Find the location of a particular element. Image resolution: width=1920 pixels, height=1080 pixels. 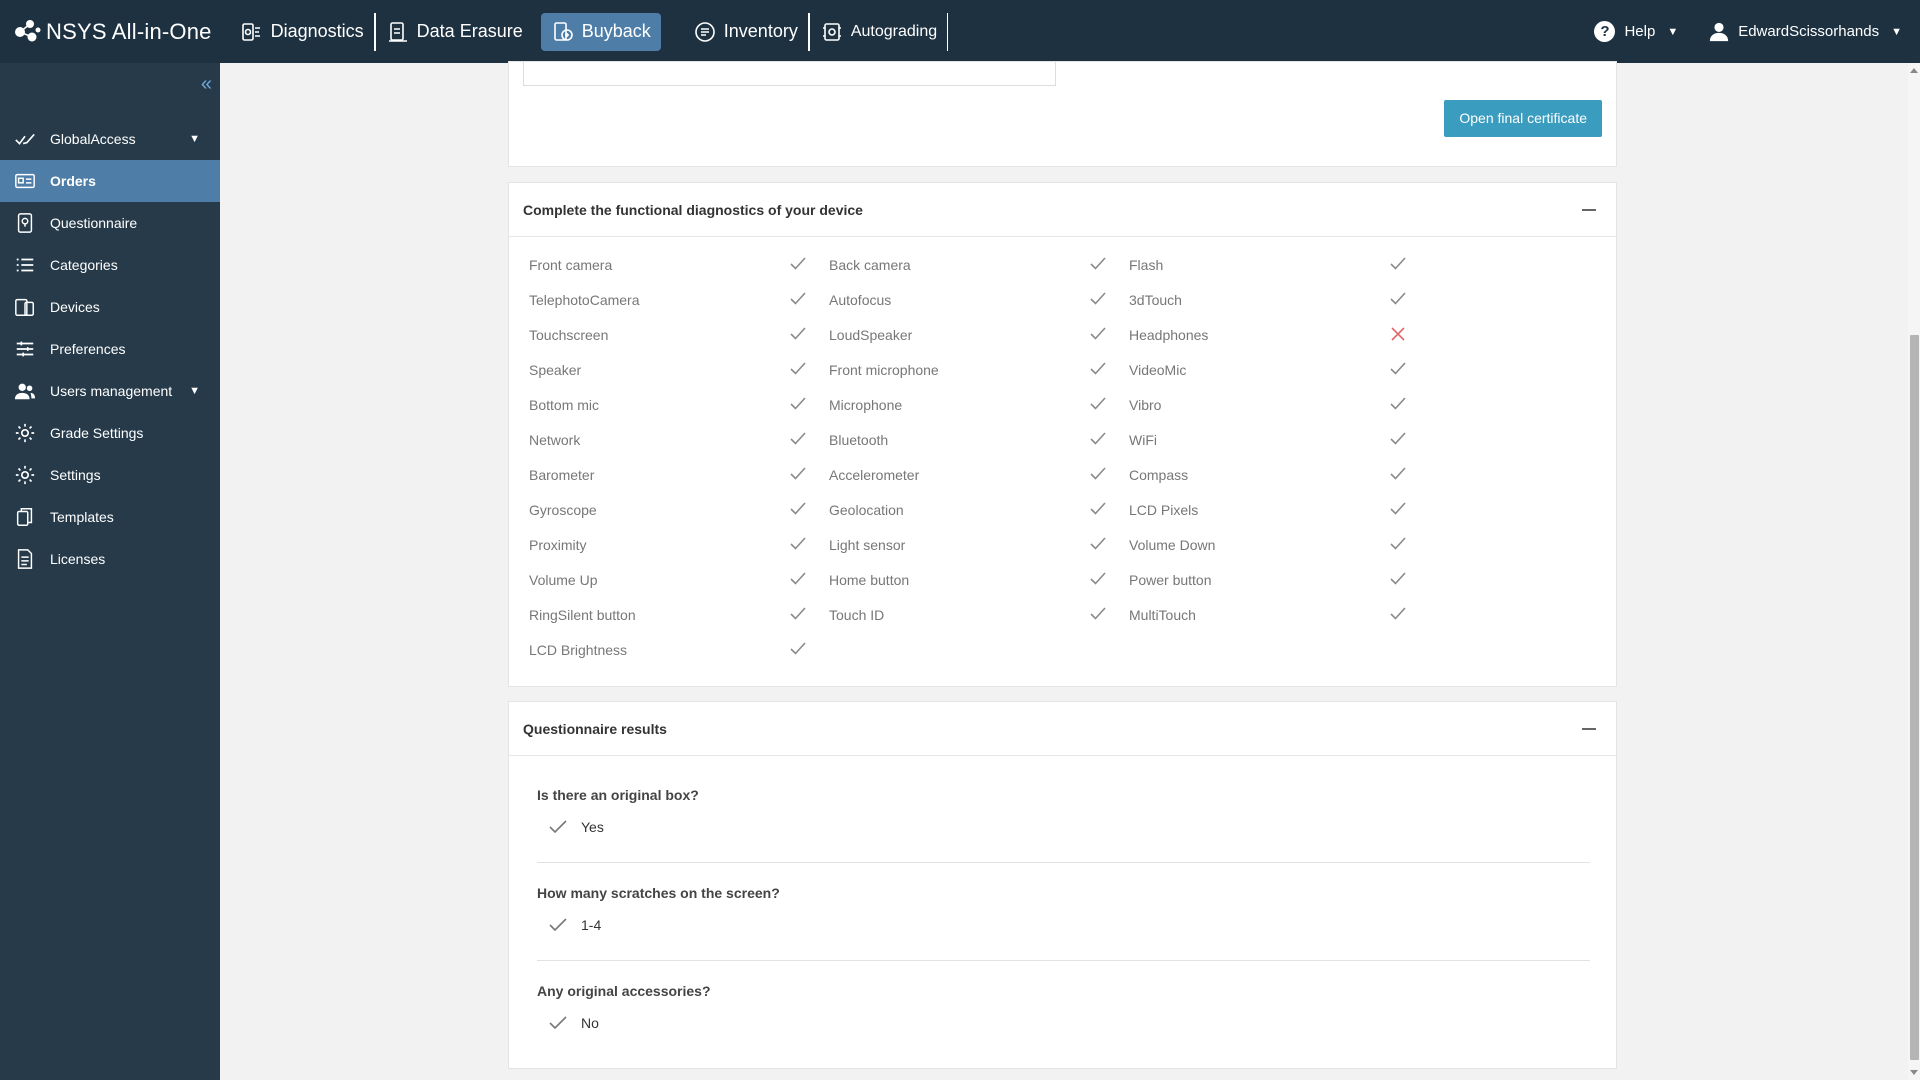

nav-inventory: Inventory is located at coordinates (746, 31).